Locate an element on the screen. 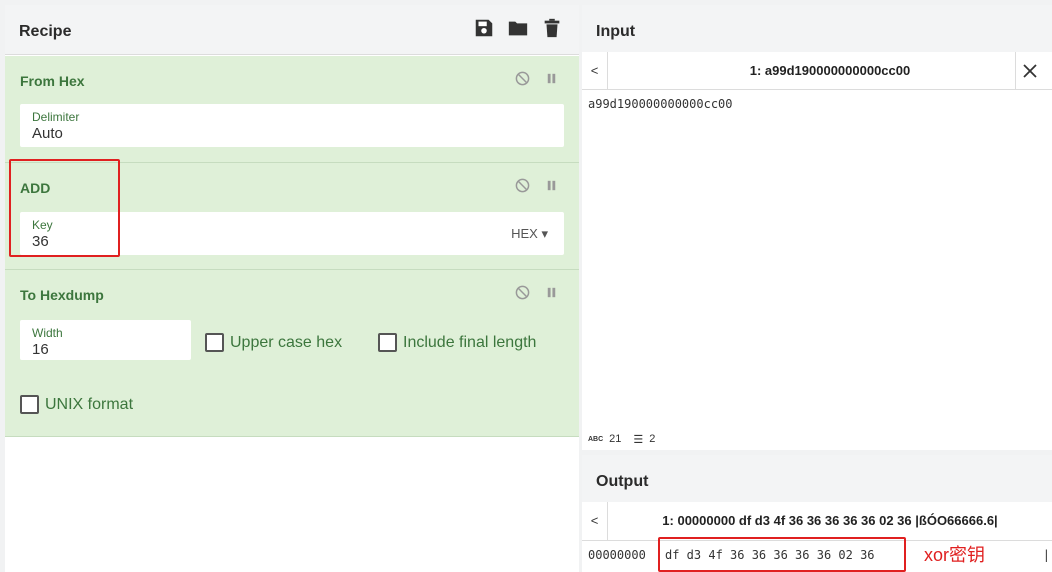 The height and width of the screenshot is (572, 1052). checkbox-unix-format: UNIX format is located at coordinates (76, 404).